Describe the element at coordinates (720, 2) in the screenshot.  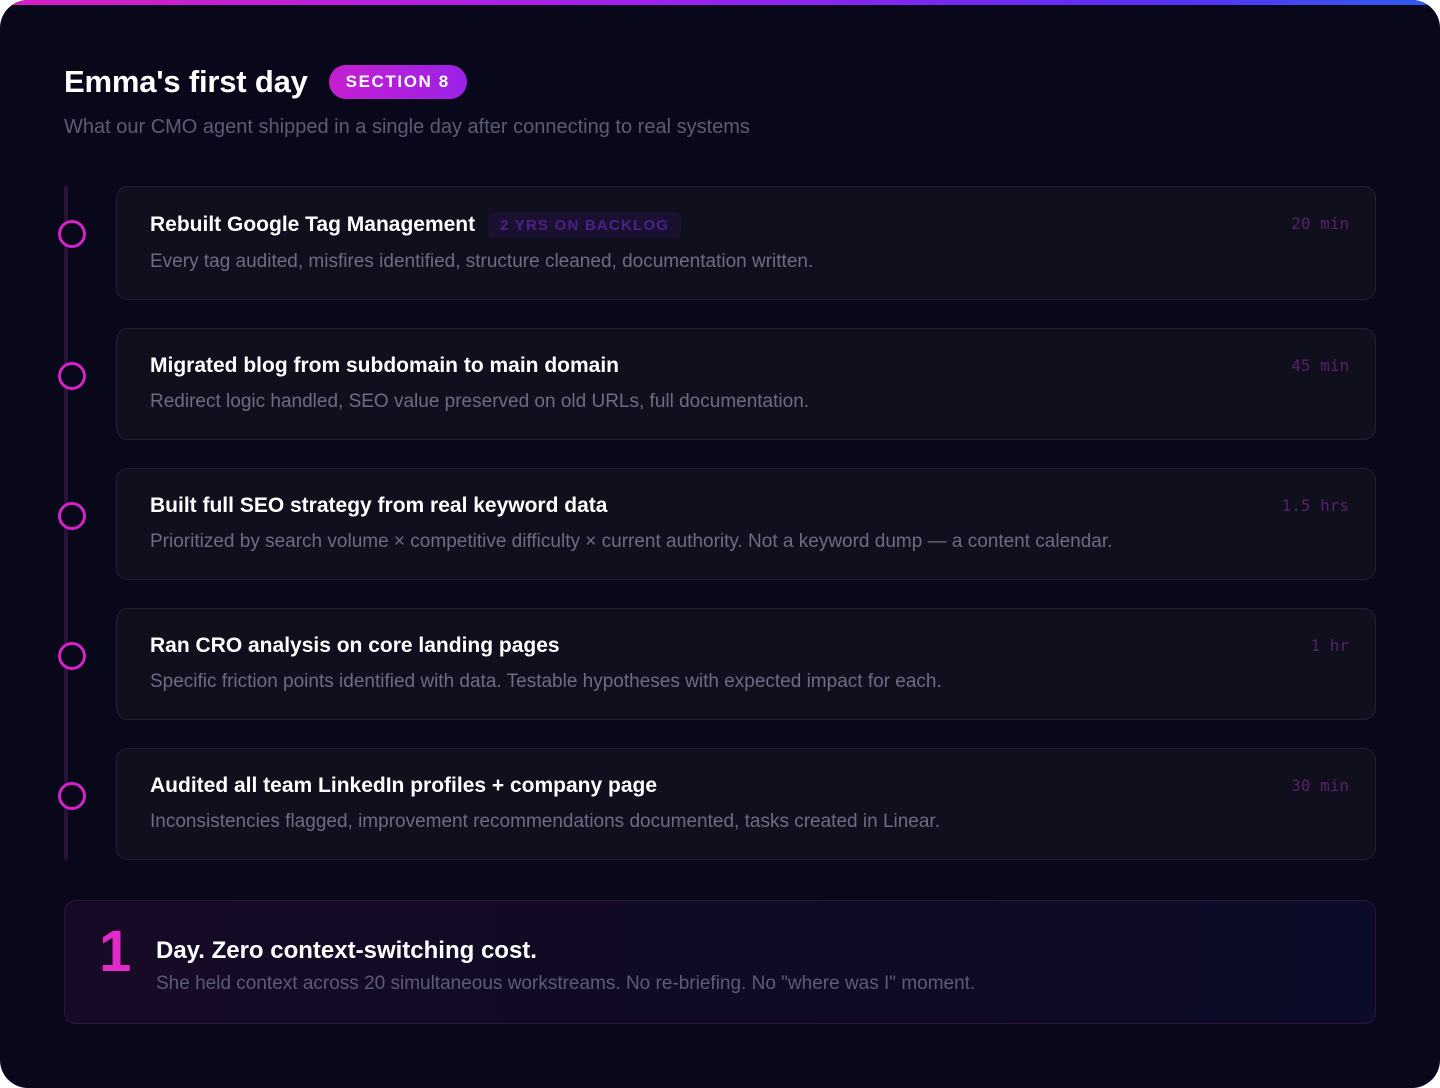
I see `gradient-top-bar` at that location.